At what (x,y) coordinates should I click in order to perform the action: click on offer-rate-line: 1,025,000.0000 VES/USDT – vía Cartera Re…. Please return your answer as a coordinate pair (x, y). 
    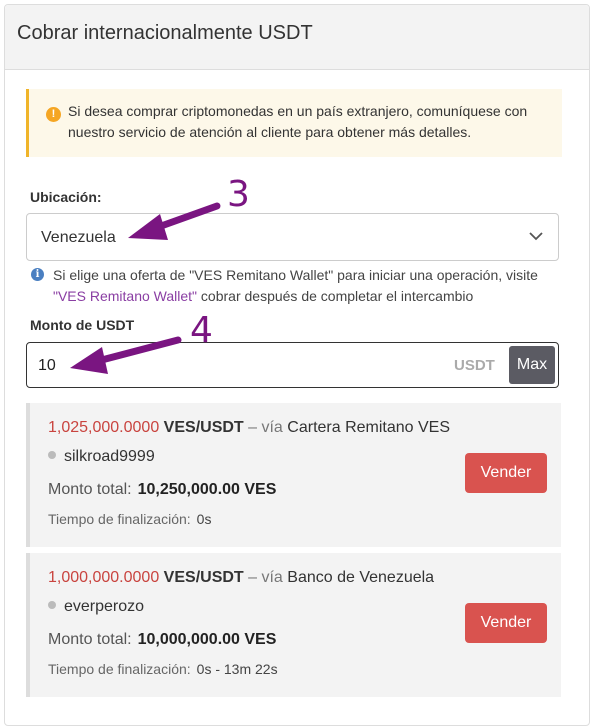
    Looking at the image, I should click on (249, 428).